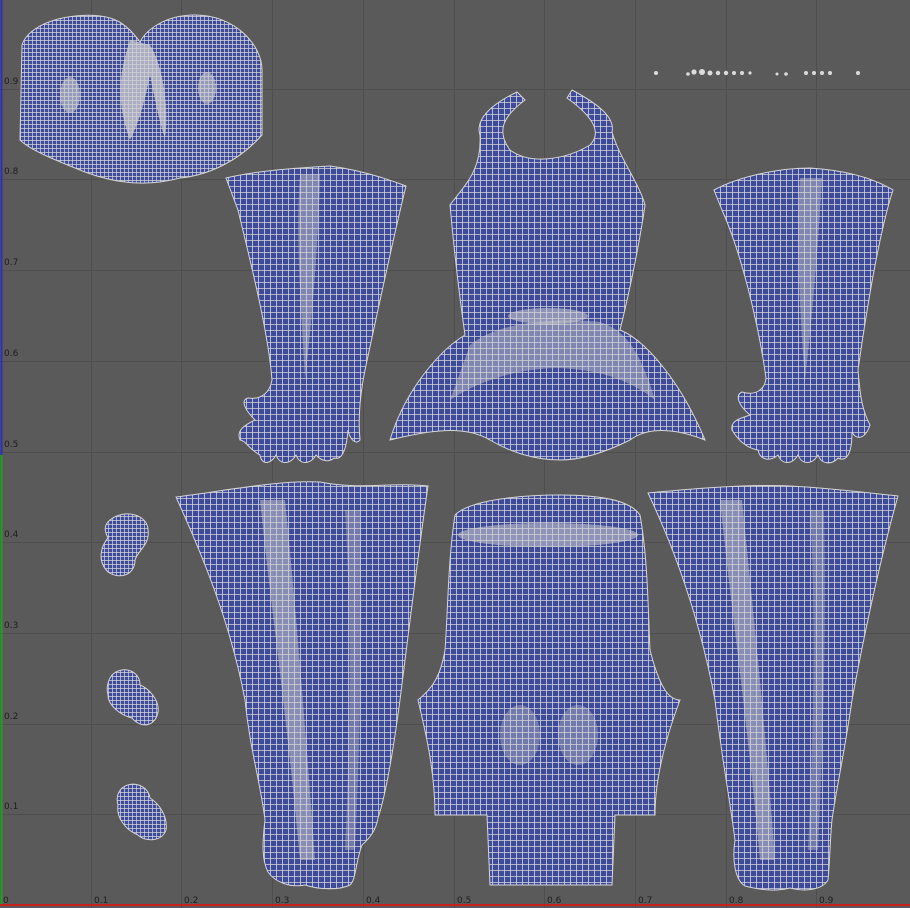  What do you see at coordinates (554, 901) in the screenshot?
I see `u-tick-label: 0.6` at bounding box center [554, 901].